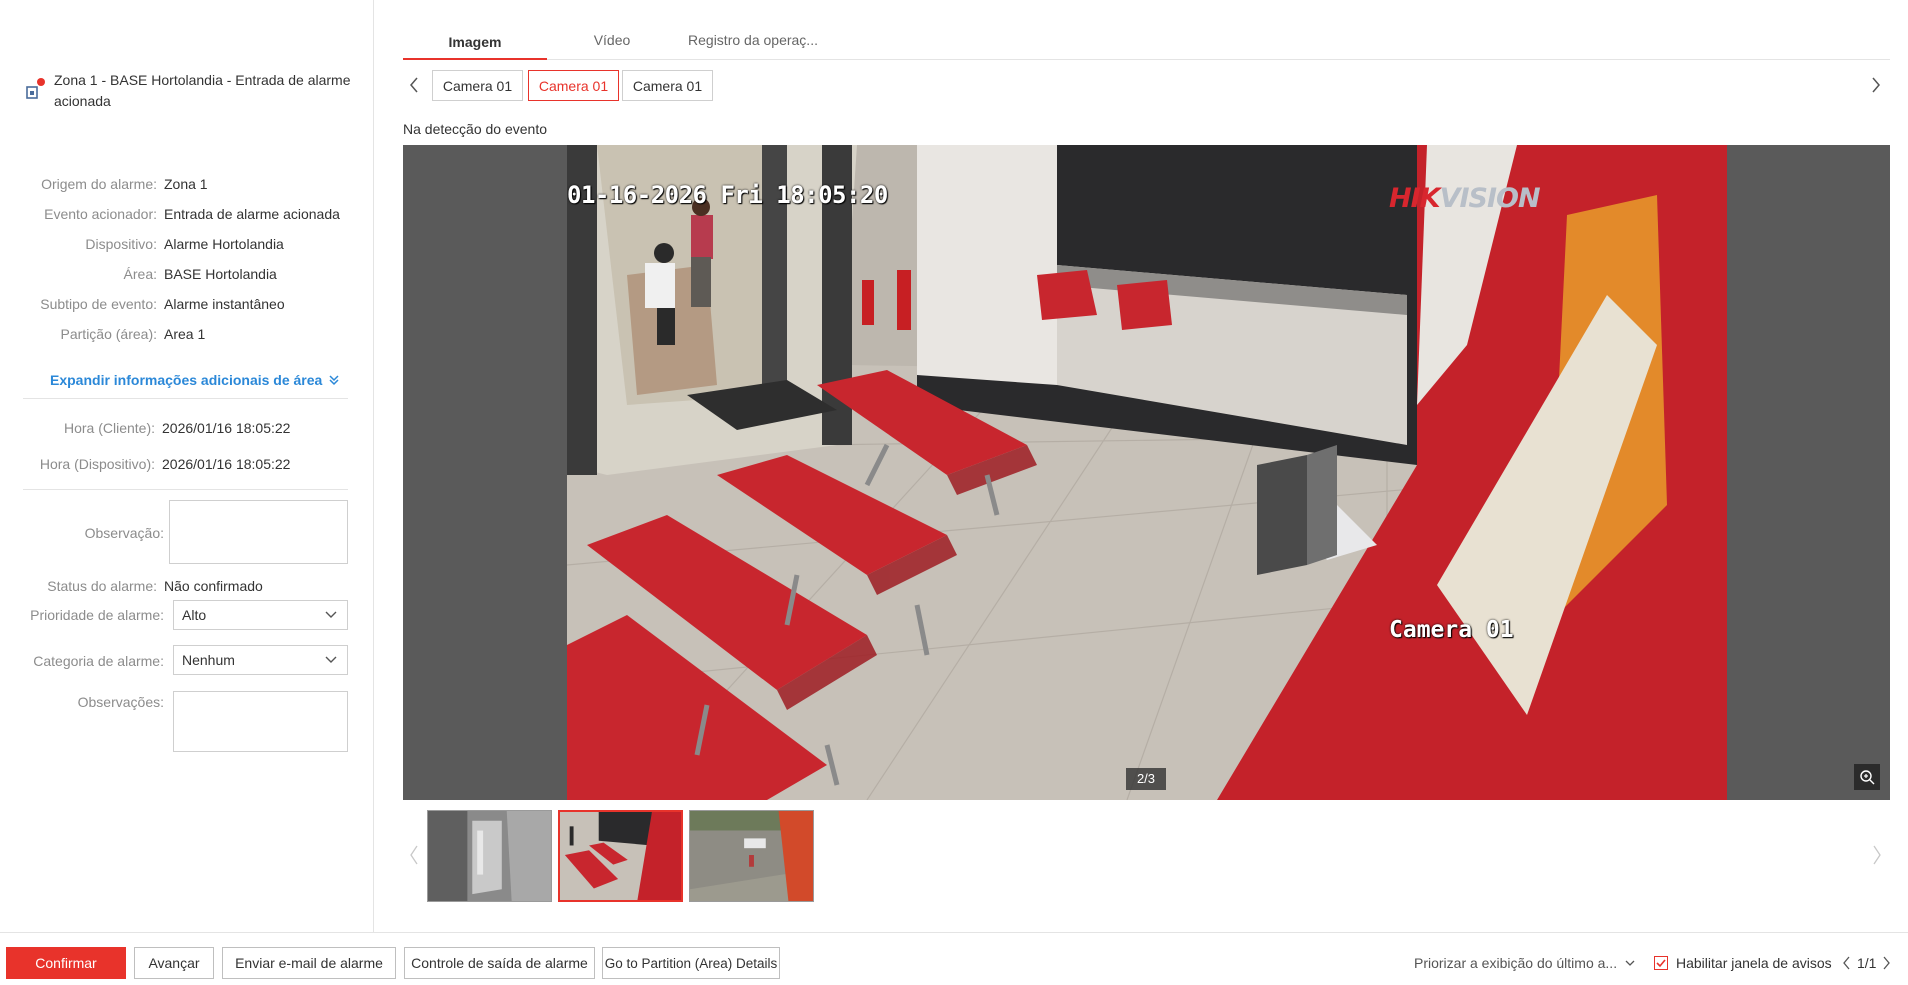 The image size is (1908, 985). I want to click on info-row-particao: Partição (área): Area 1, so click(103, 334).